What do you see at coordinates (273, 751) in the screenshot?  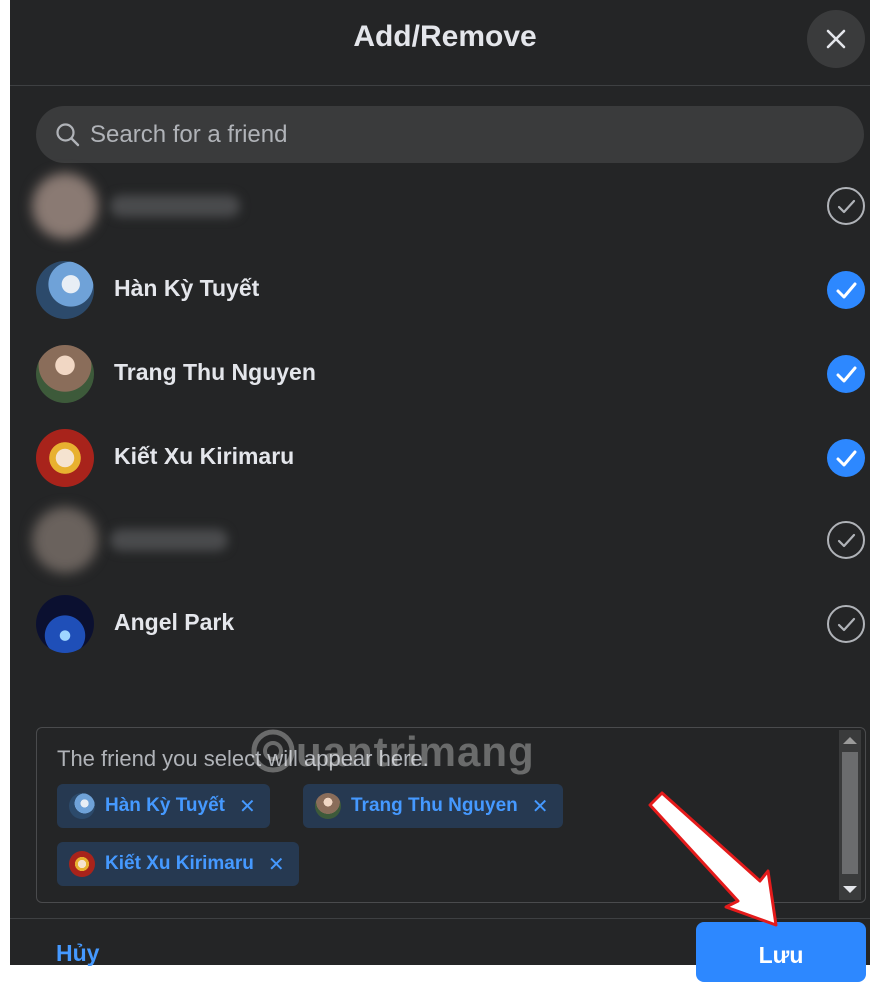 I see `watermark-logo-icon` at bounding box center [273, 751].